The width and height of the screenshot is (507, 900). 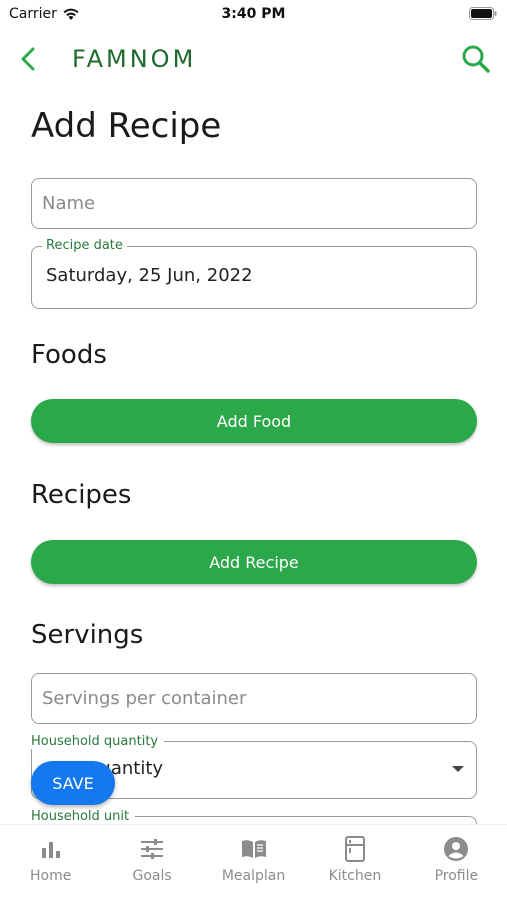 I want to click on recipe-date-value: Saturday, 25 Jun, 2022, so click(x=149, y=275).